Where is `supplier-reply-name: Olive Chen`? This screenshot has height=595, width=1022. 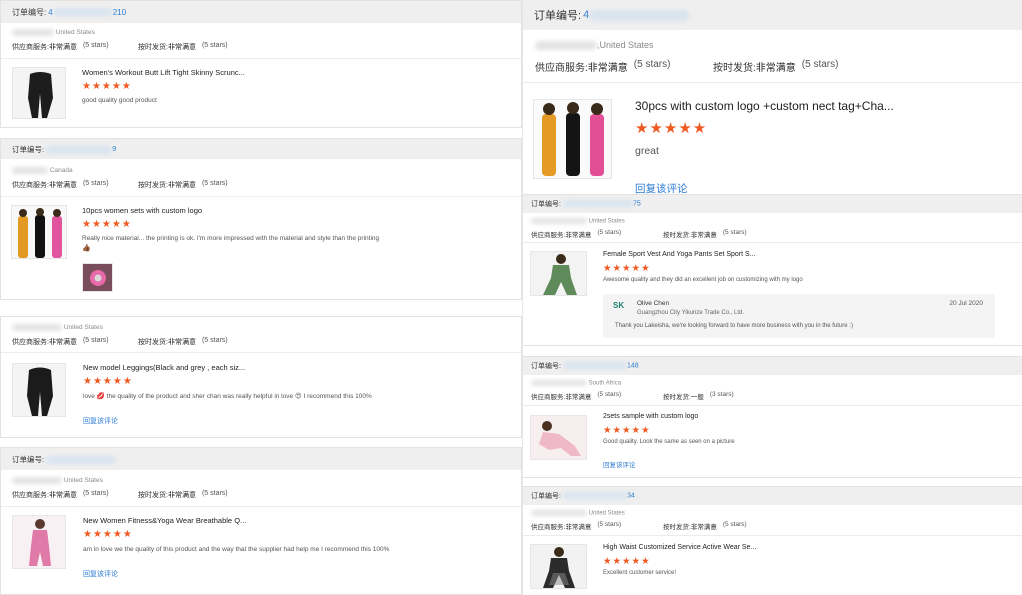 supplier-reply-name: Olive Chen is located at coordinates (653, 303).